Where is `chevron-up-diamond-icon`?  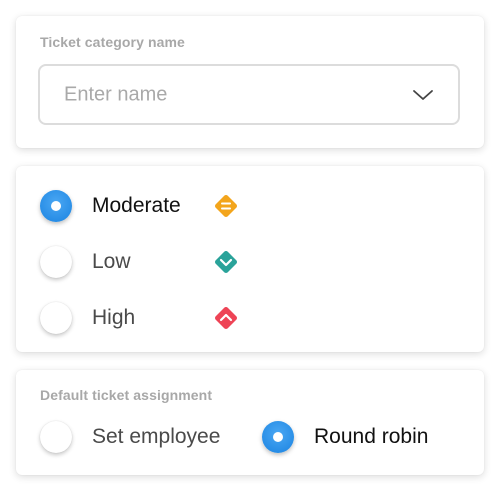 chevron-up-diamond-icon is located at coordinates (226, 318).